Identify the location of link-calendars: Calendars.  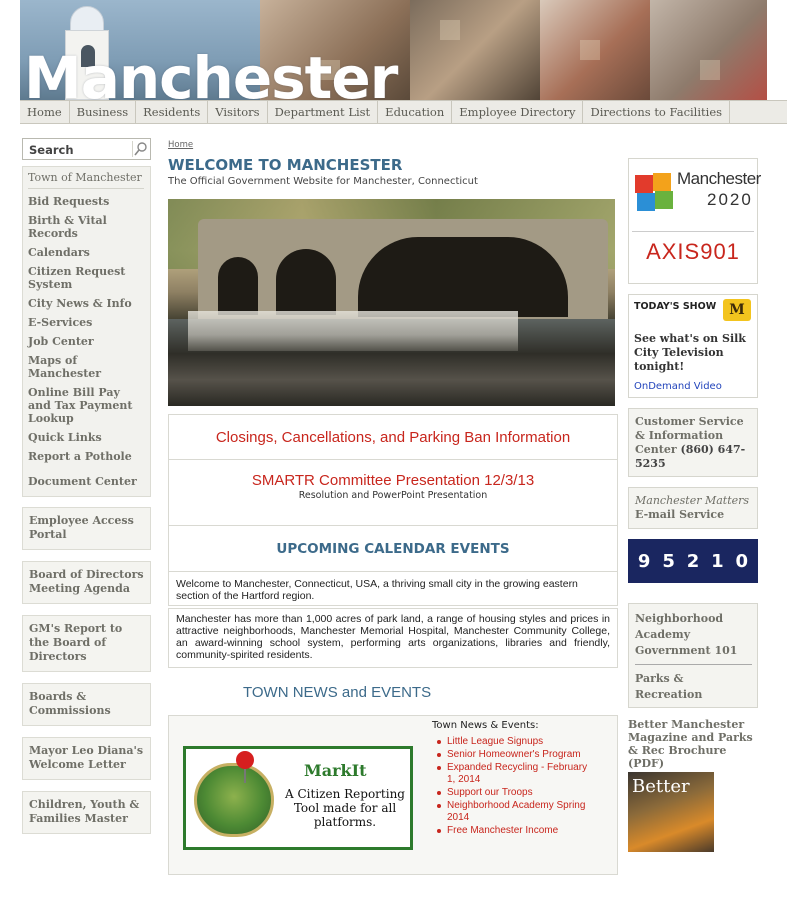
(86, 252).